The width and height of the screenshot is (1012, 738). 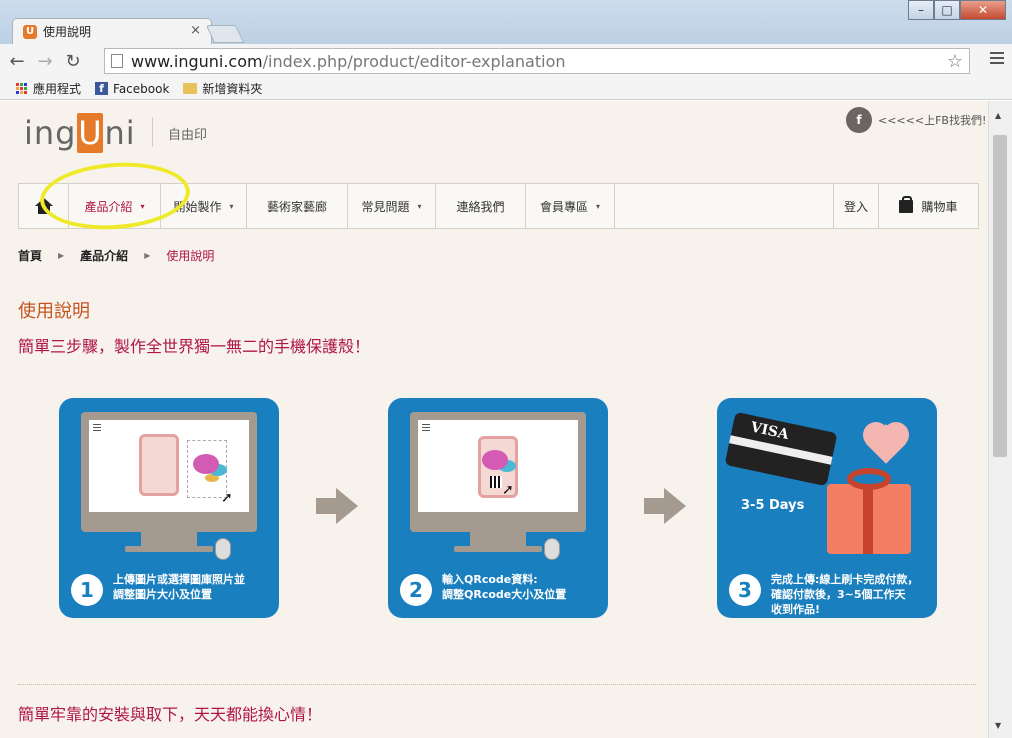 What do you see at coordinates (87, 590) in the screenshot?
I see `step-number: 1` at bounding box center [87, 590].